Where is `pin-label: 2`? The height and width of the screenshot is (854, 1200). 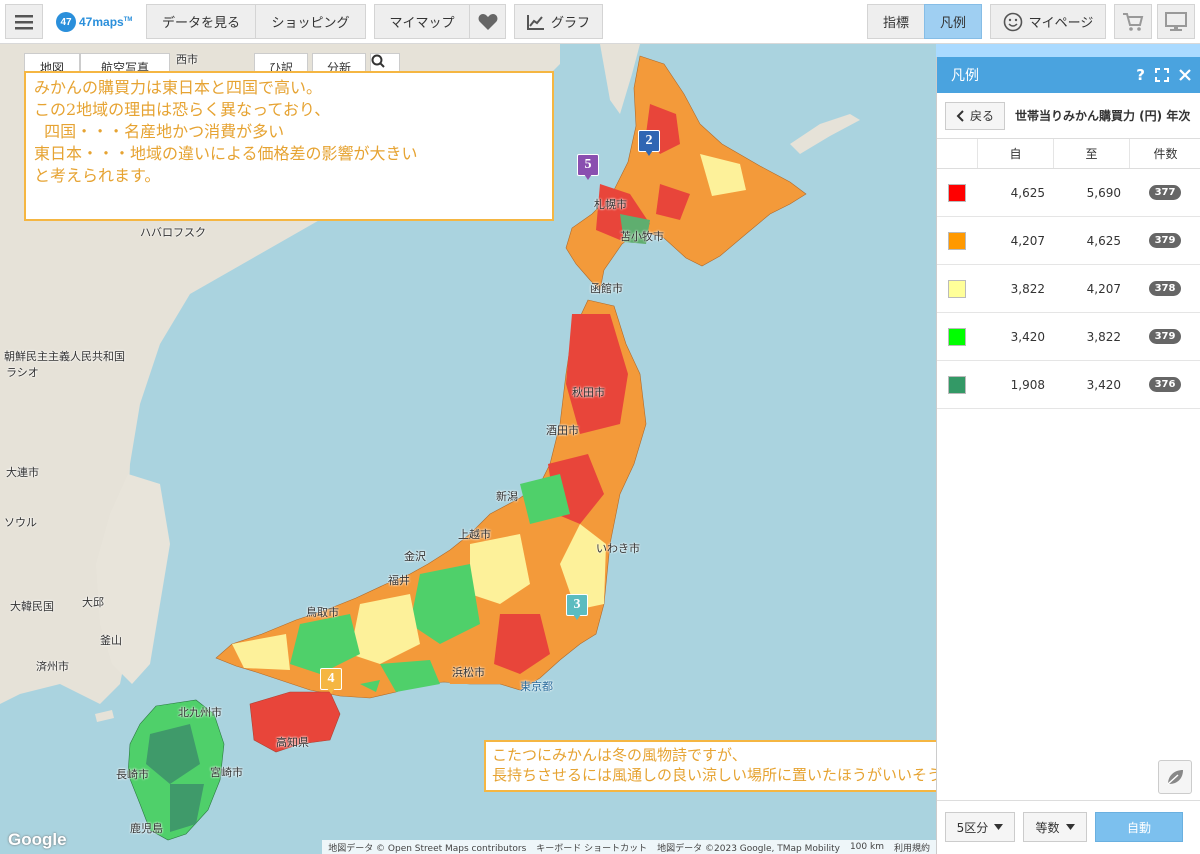
pin-label: 2 is located at coordinates (649, 141).